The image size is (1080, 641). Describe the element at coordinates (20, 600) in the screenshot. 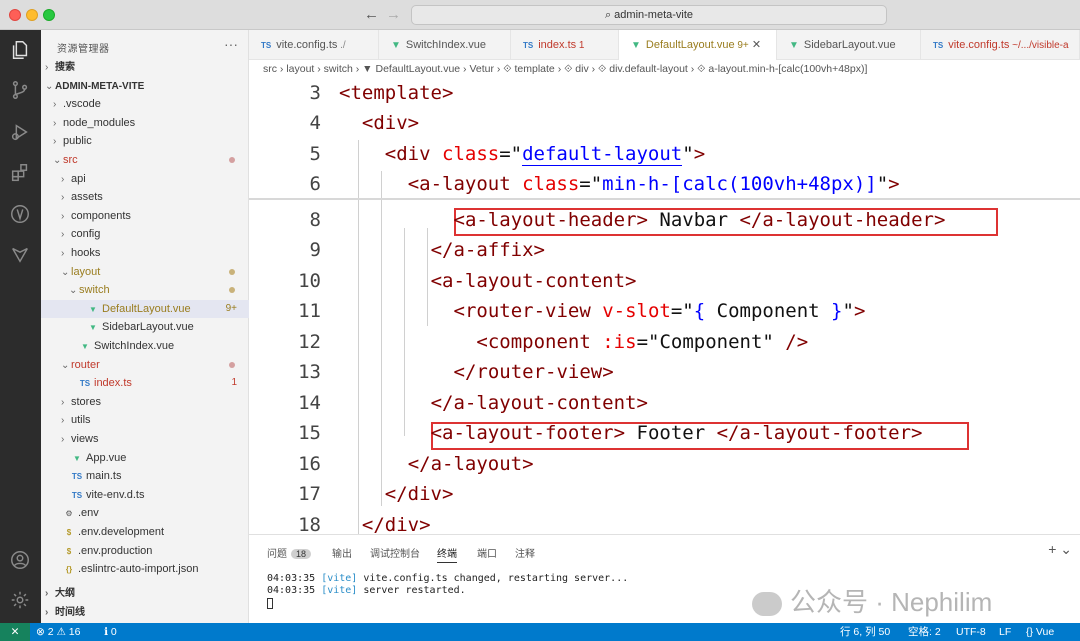

I see `settings-icon` at that location.